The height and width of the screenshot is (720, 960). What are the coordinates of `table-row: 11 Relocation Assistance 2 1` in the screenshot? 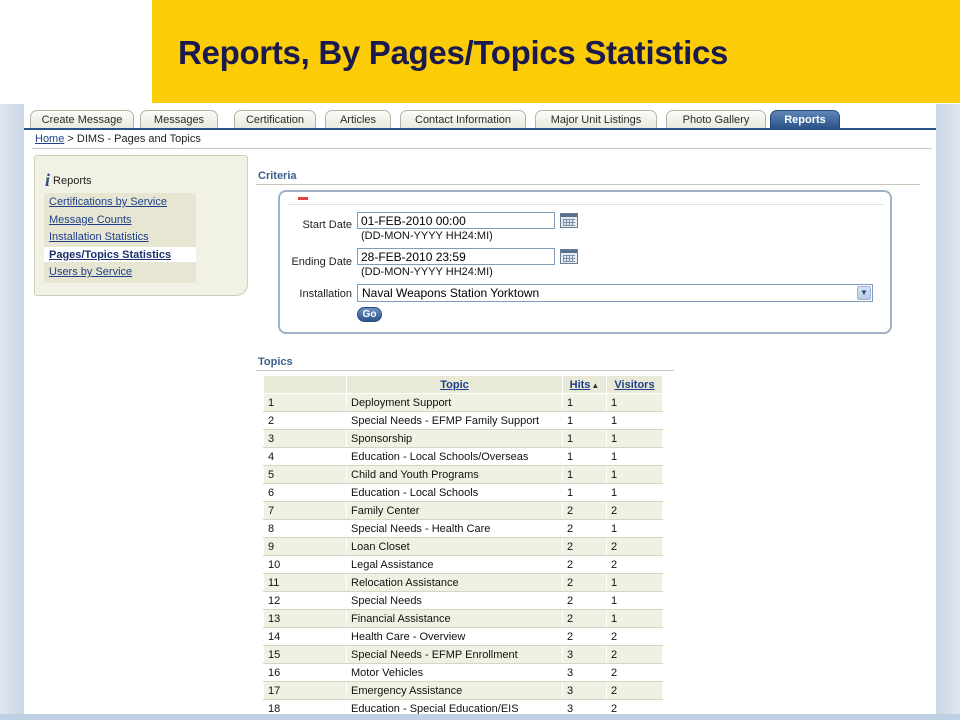 It's located at (463, 582).